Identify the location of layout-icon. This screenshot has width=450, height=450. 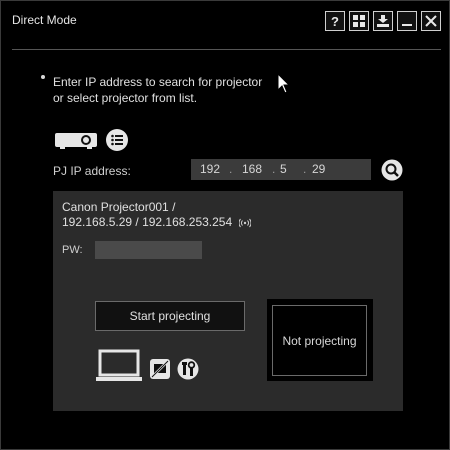
(359, 21).